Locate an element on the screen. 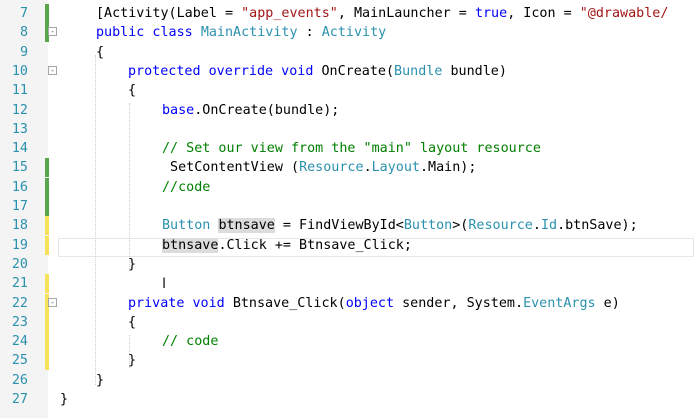 The image size is (694, 418). token-plain: , Icon = is located at coordinates (543, 13).